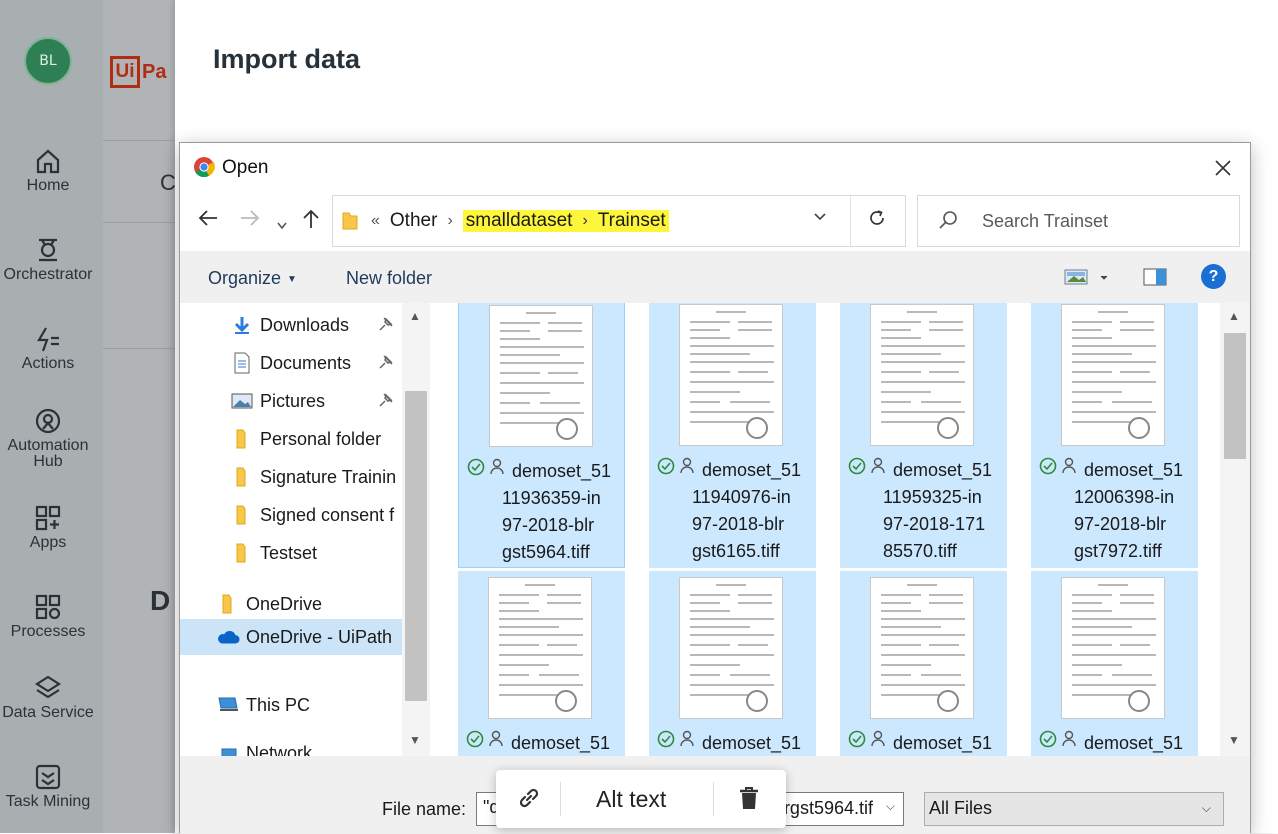  Describe the element at coordinates (316, 553) in the screenshot. I see `nav-item-testset: Testset` at that location.